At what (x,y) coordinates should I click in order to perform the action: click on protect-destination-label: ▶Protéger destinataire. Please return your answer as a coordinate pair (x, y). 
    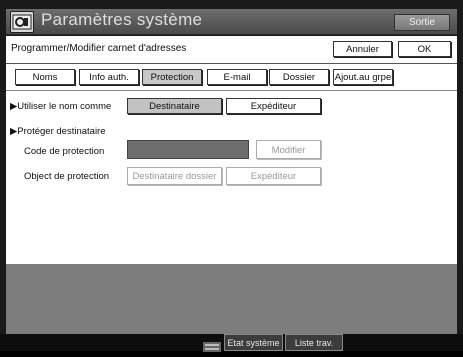
    Looking at the image, I should click on (58, 131).